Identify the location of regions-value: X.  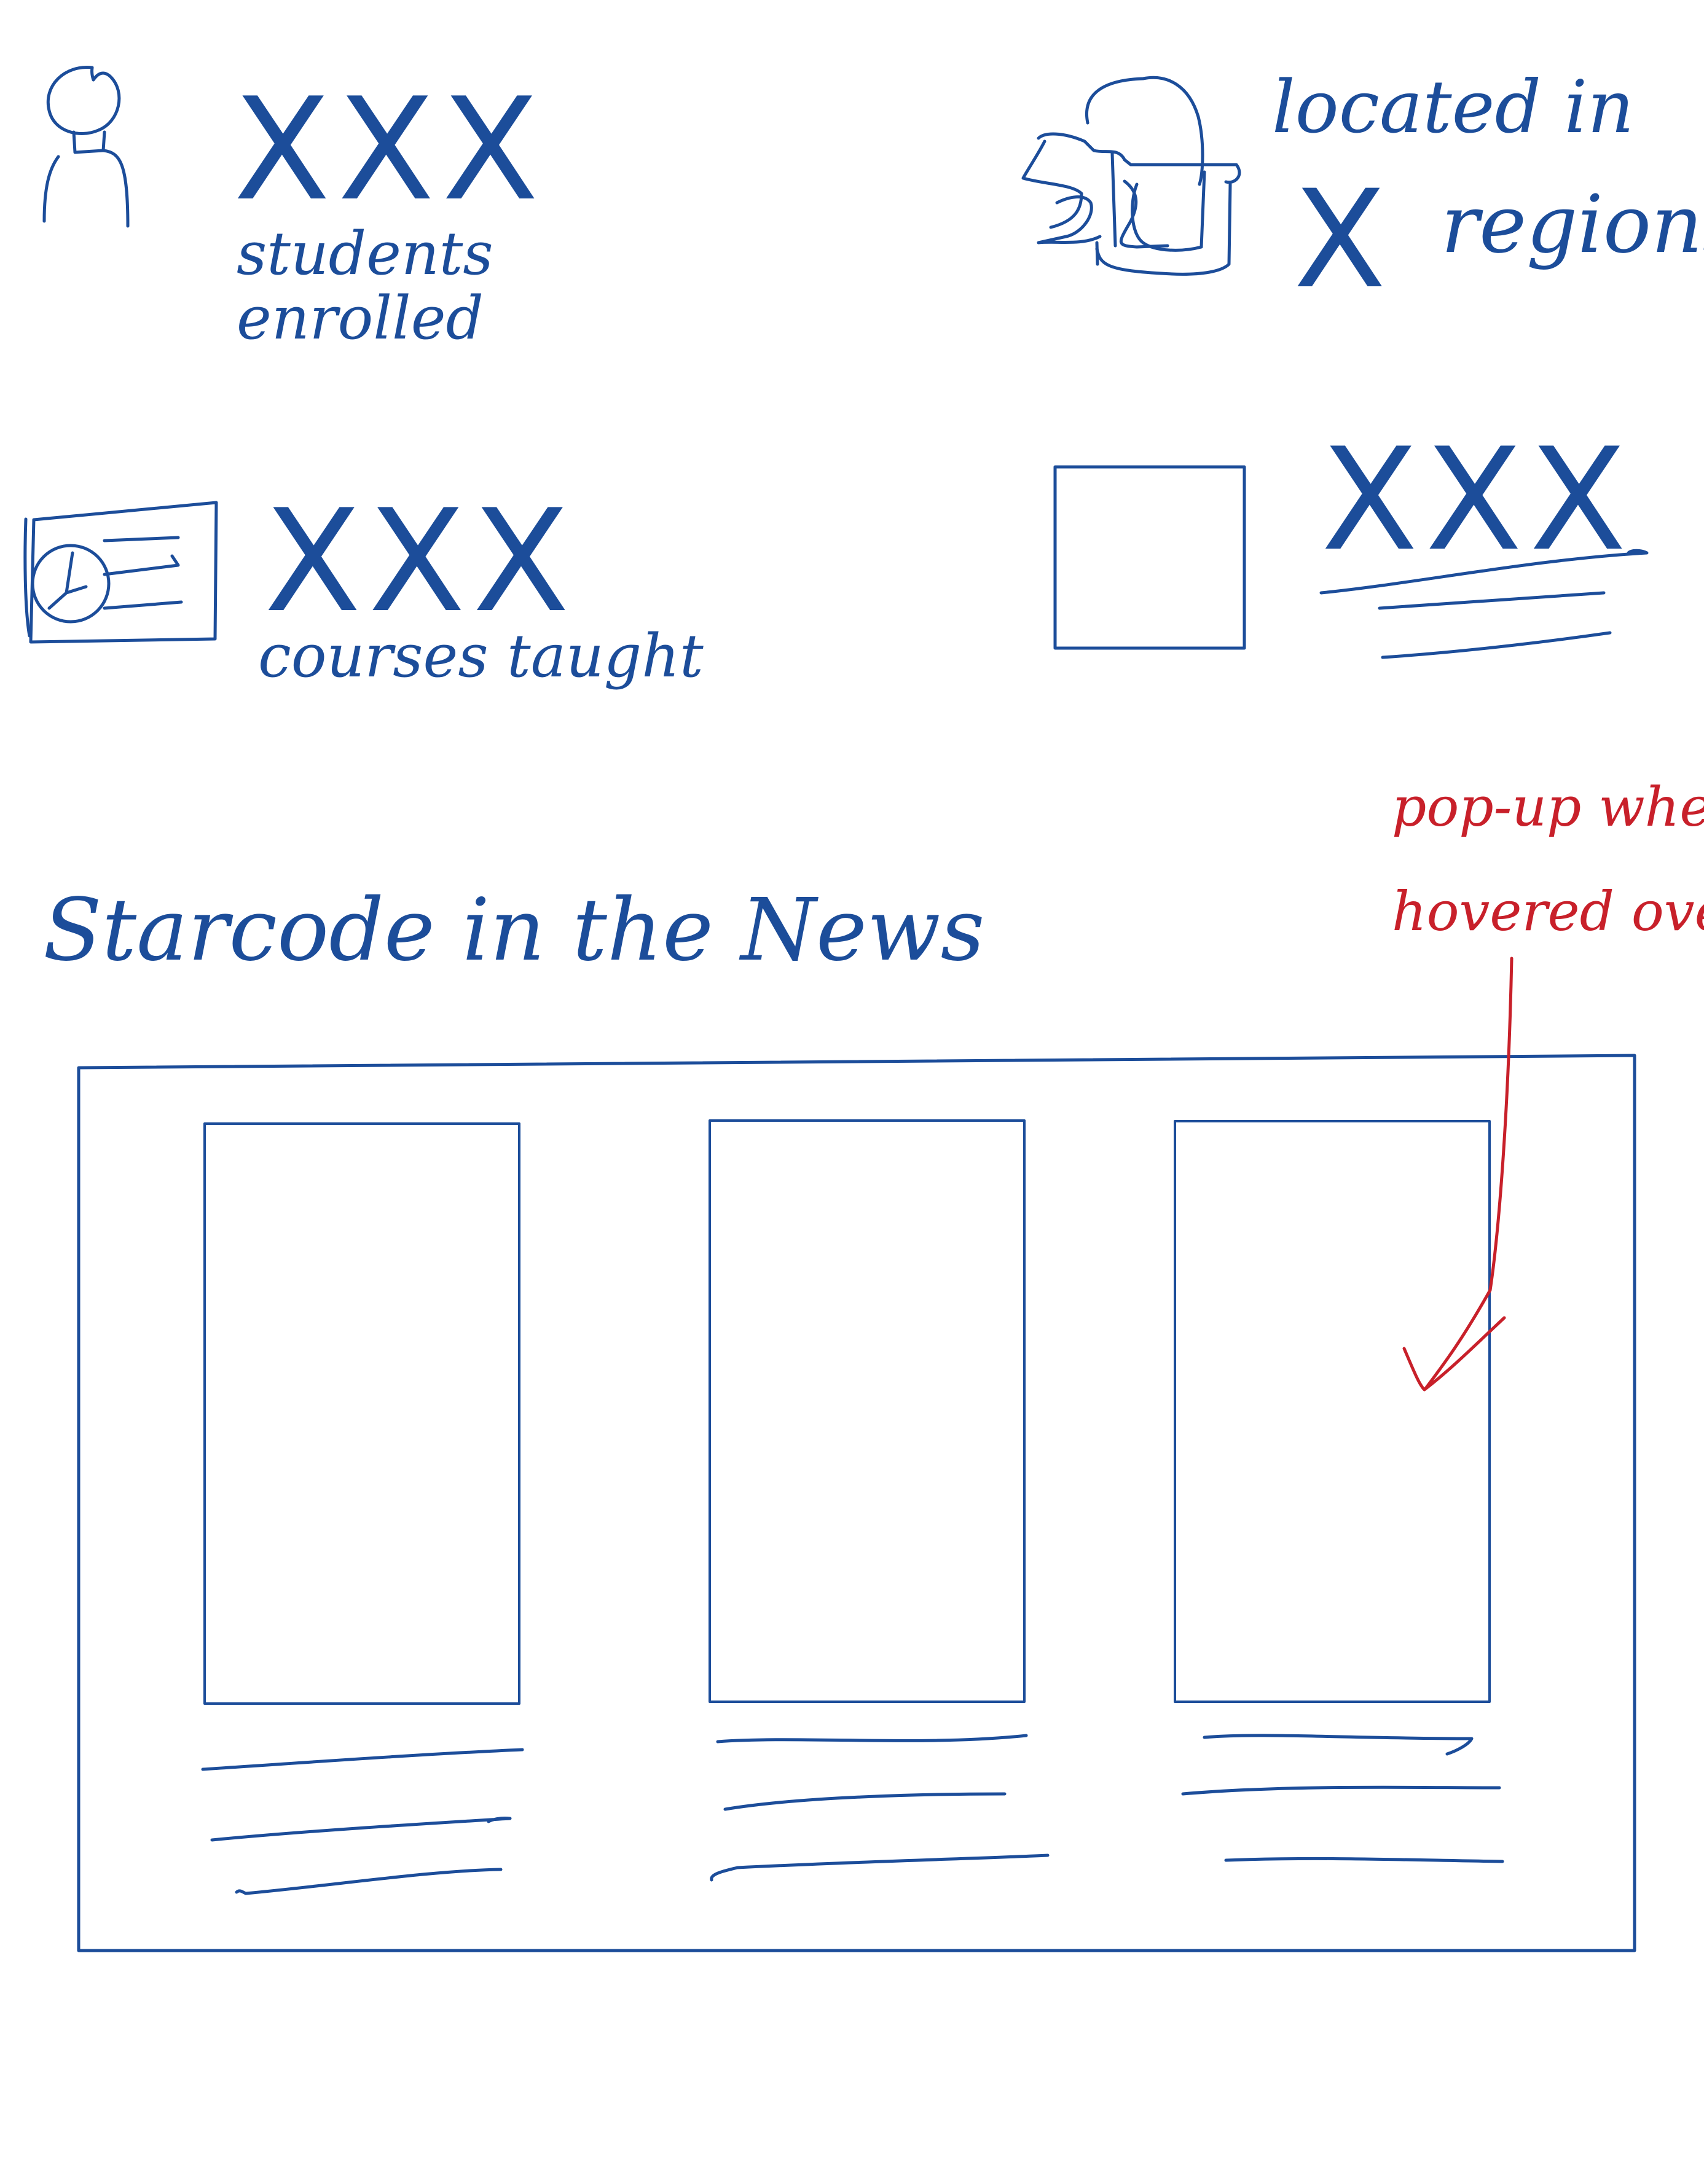
(1344, 239).